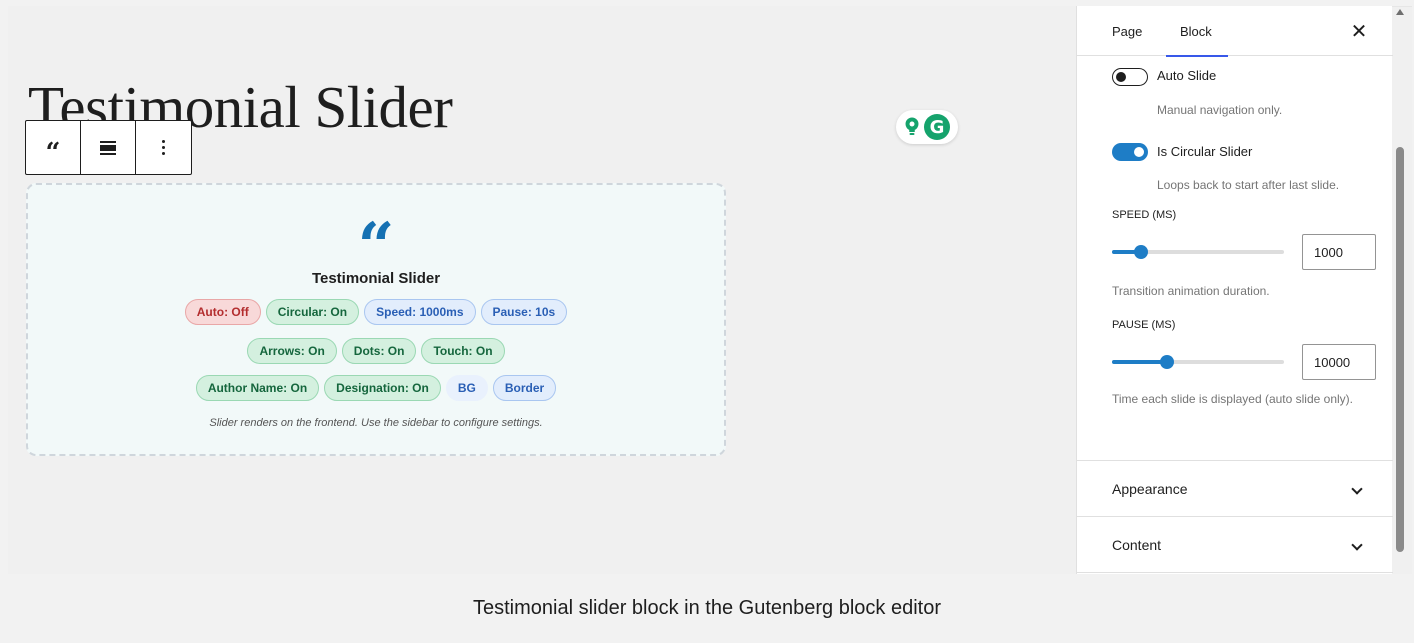 The image size is (1414, 643). I want to click on circular-slider-toggle, so click(1130, 152).